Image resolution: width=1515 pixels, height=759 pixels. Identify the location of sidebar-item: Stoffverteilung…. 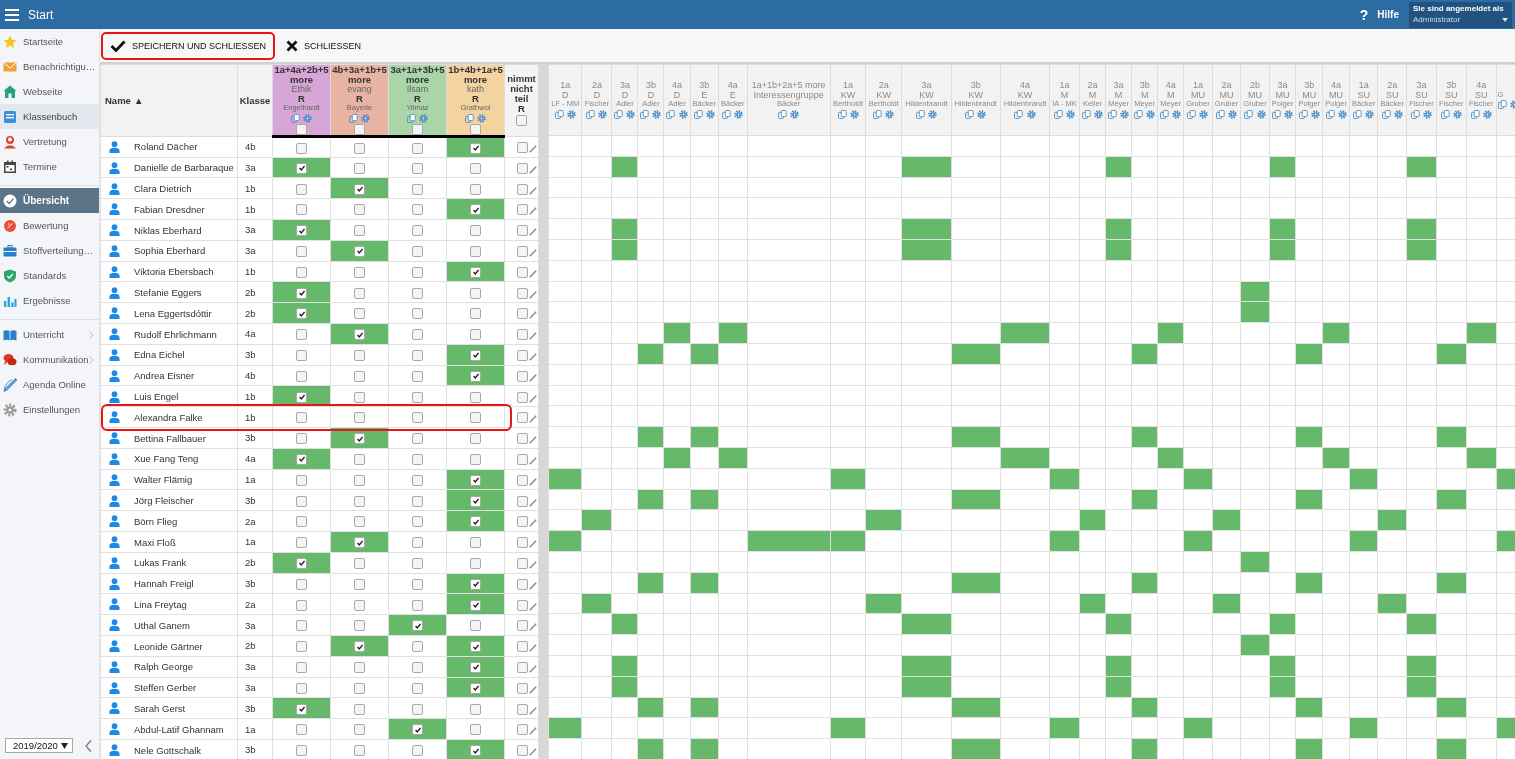
(49, 250).